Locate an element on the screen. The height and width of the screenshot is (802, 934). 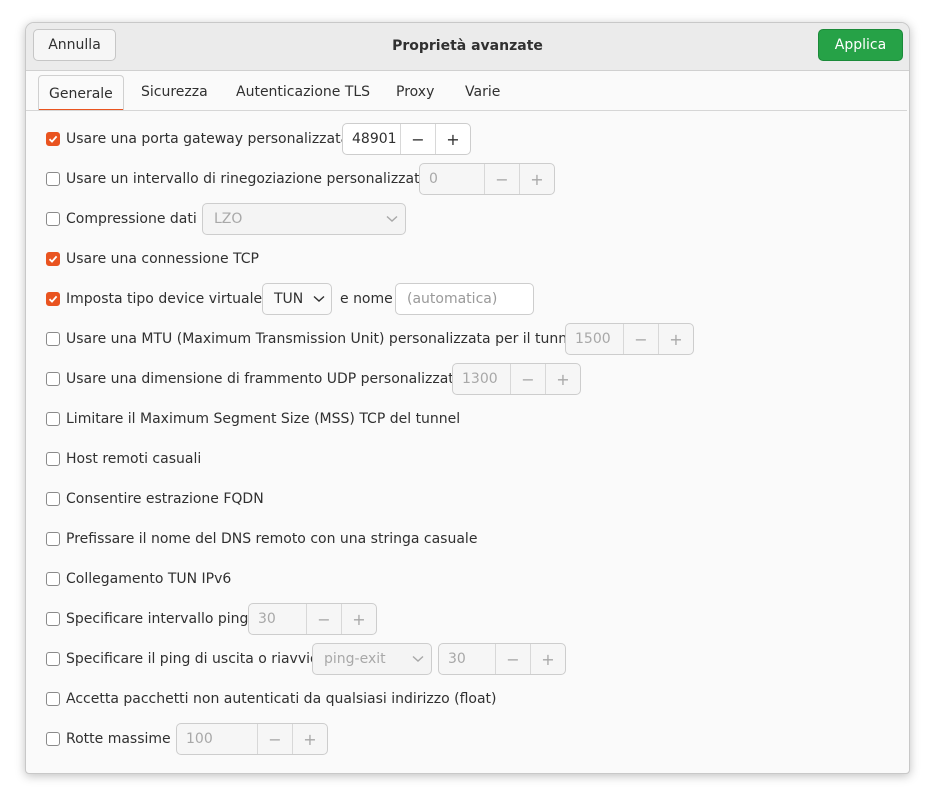
option-gateway-port: Usare una porta gateway personalizzata is located at coordinates (197, 139).